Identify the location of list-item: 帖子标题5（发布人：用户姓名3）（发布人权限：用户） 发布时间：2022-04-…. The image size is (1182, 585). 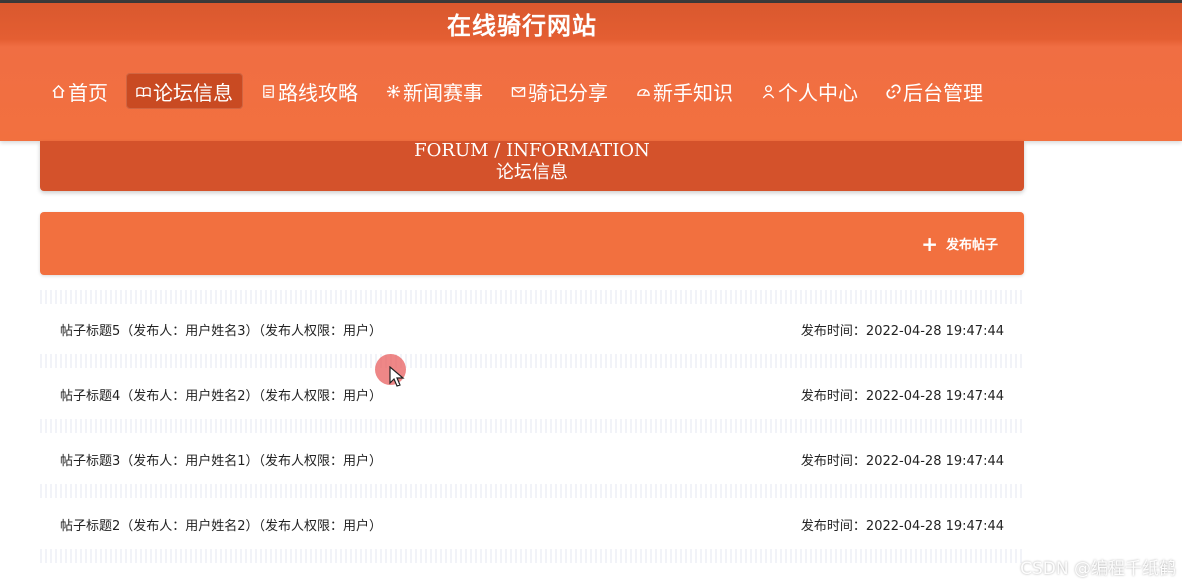
(532, 329).